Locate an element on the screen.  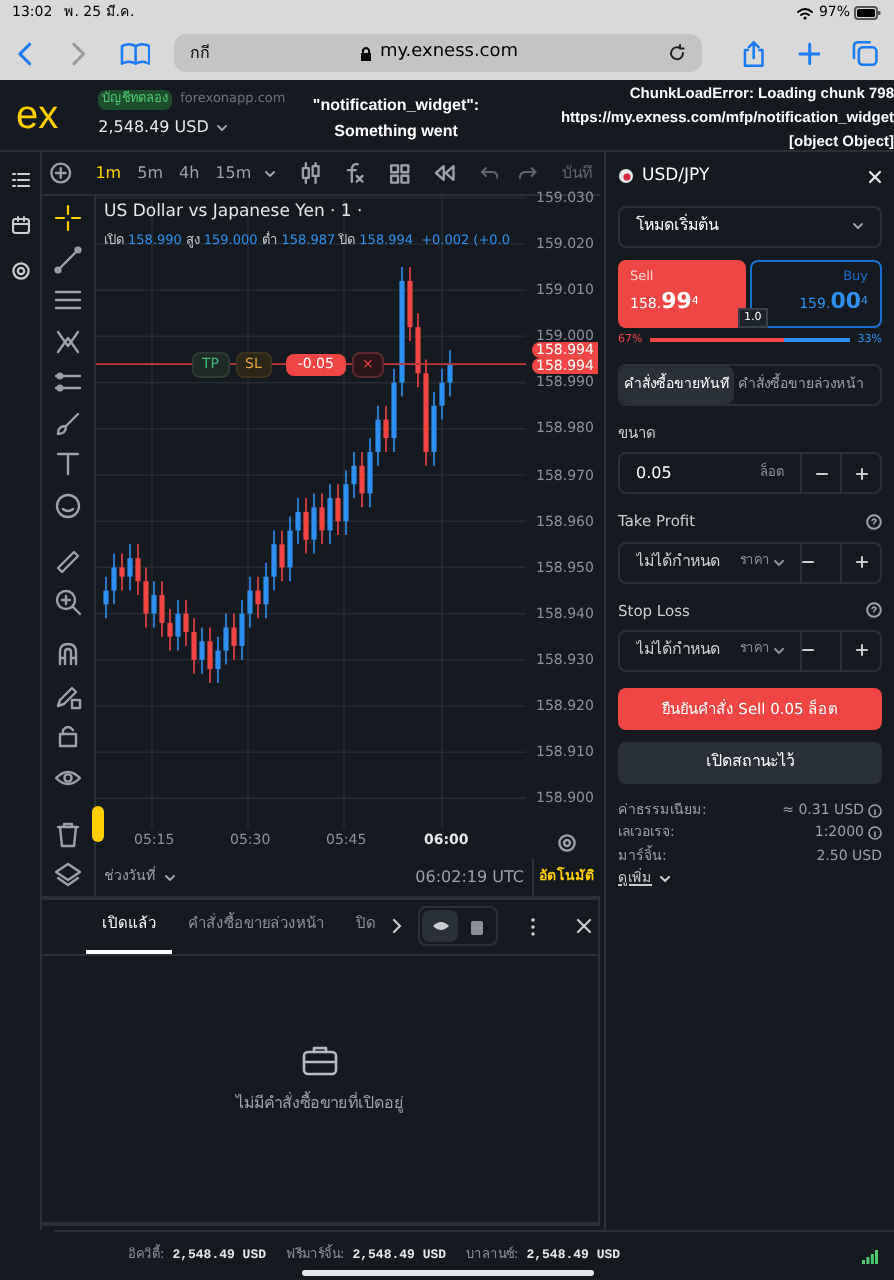
function-icon is located at coordinates (355, 173).